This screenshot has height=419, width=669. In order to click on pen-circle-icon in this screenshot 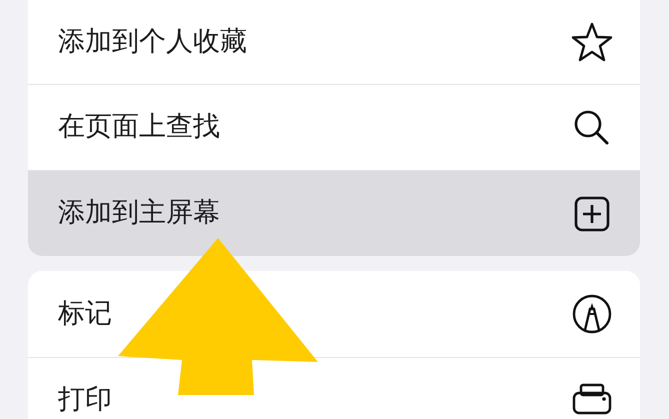, I will do `click(592, 314)`.